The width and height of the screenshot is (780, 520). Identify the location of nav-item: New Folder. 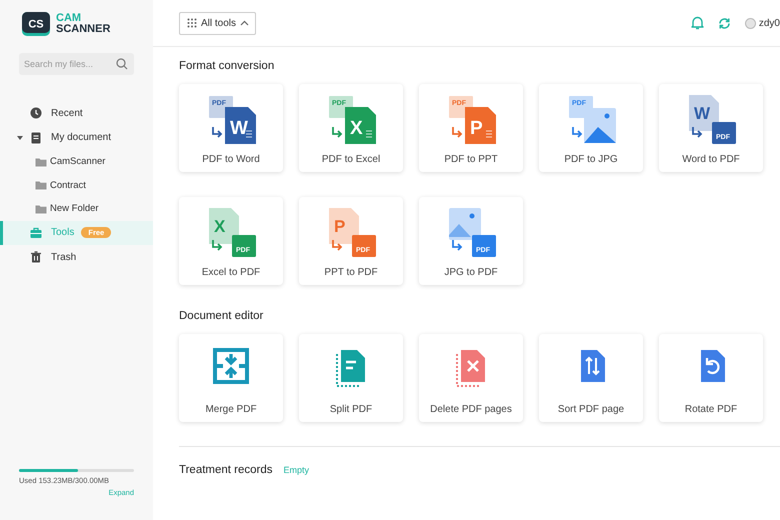
(76, 208).